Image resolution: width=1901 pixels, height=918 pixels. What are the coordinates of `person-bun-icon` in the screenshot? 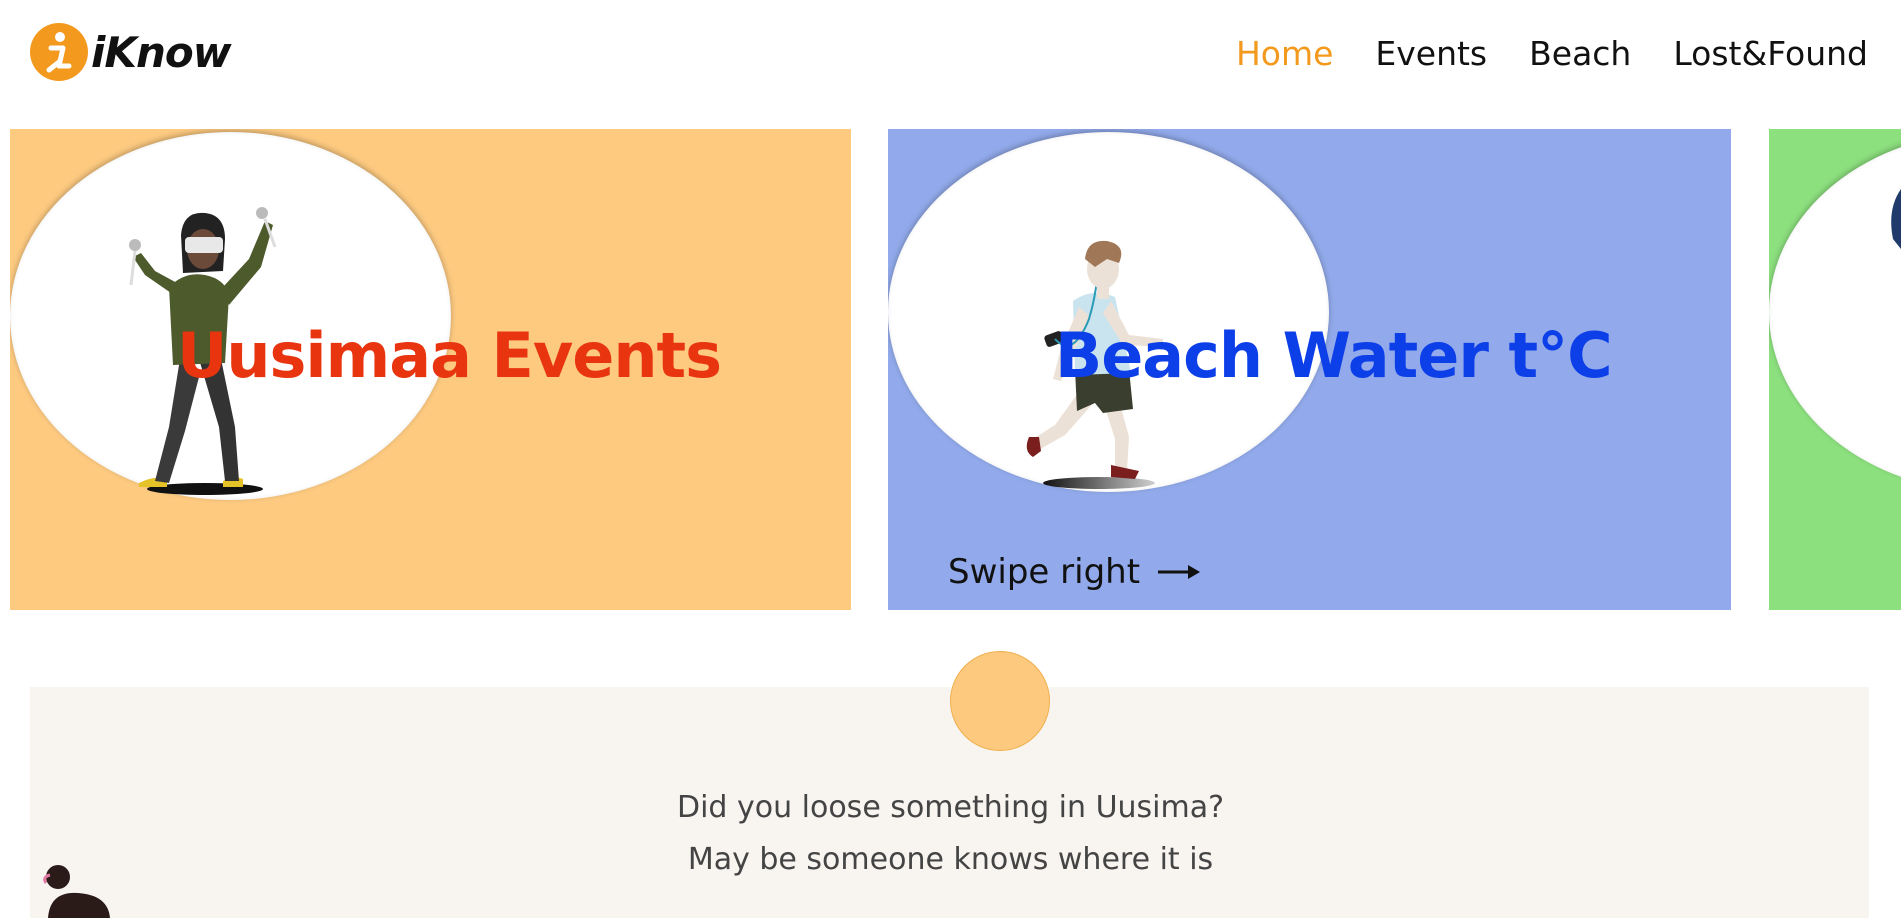 It's located at (76, 891).